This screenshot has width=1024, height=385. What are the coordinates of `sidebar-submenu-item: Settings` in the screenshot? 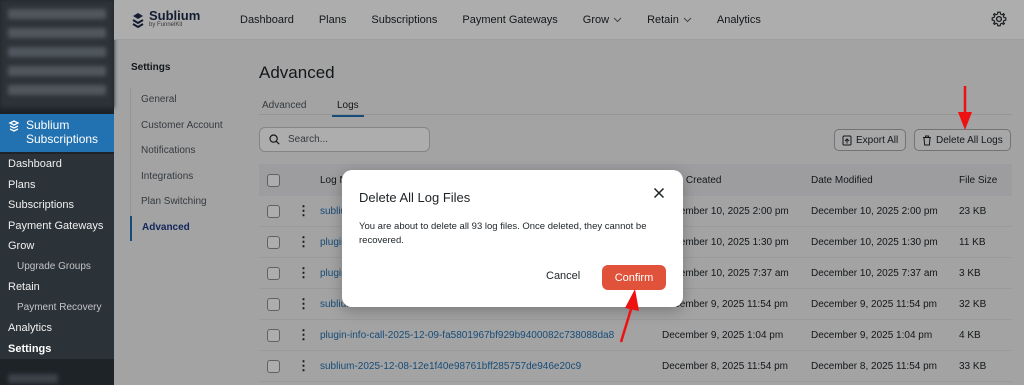 It's located at (57, 349).